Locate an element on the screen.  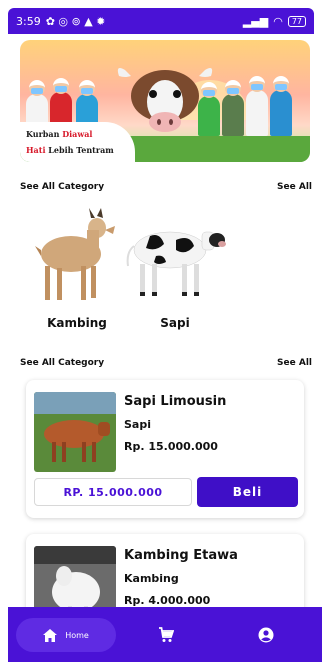
battery-icon: 77 is located at coordinates (296, 21).